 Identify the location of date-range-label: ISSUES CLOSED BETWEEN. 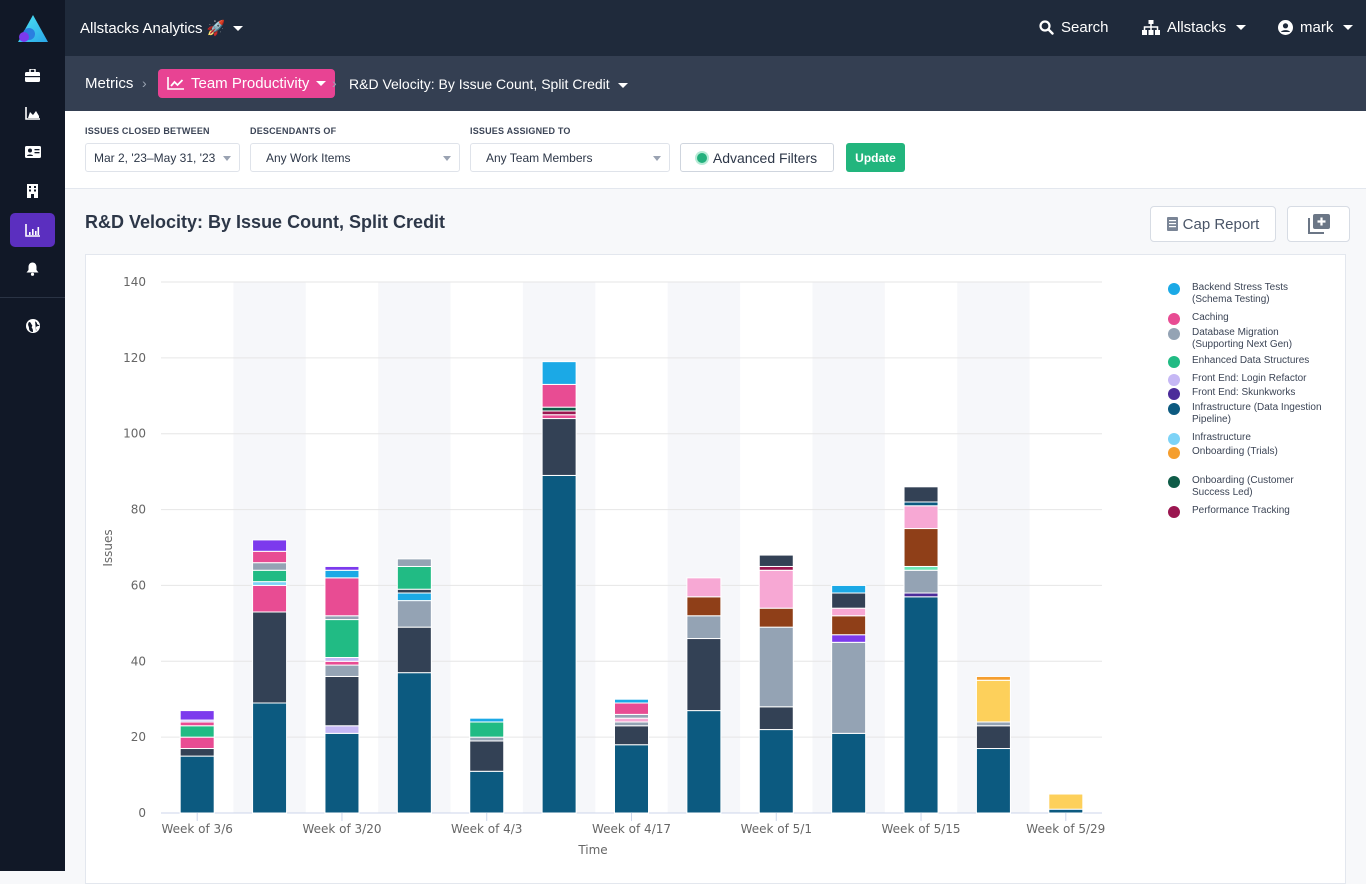
(147, 131).